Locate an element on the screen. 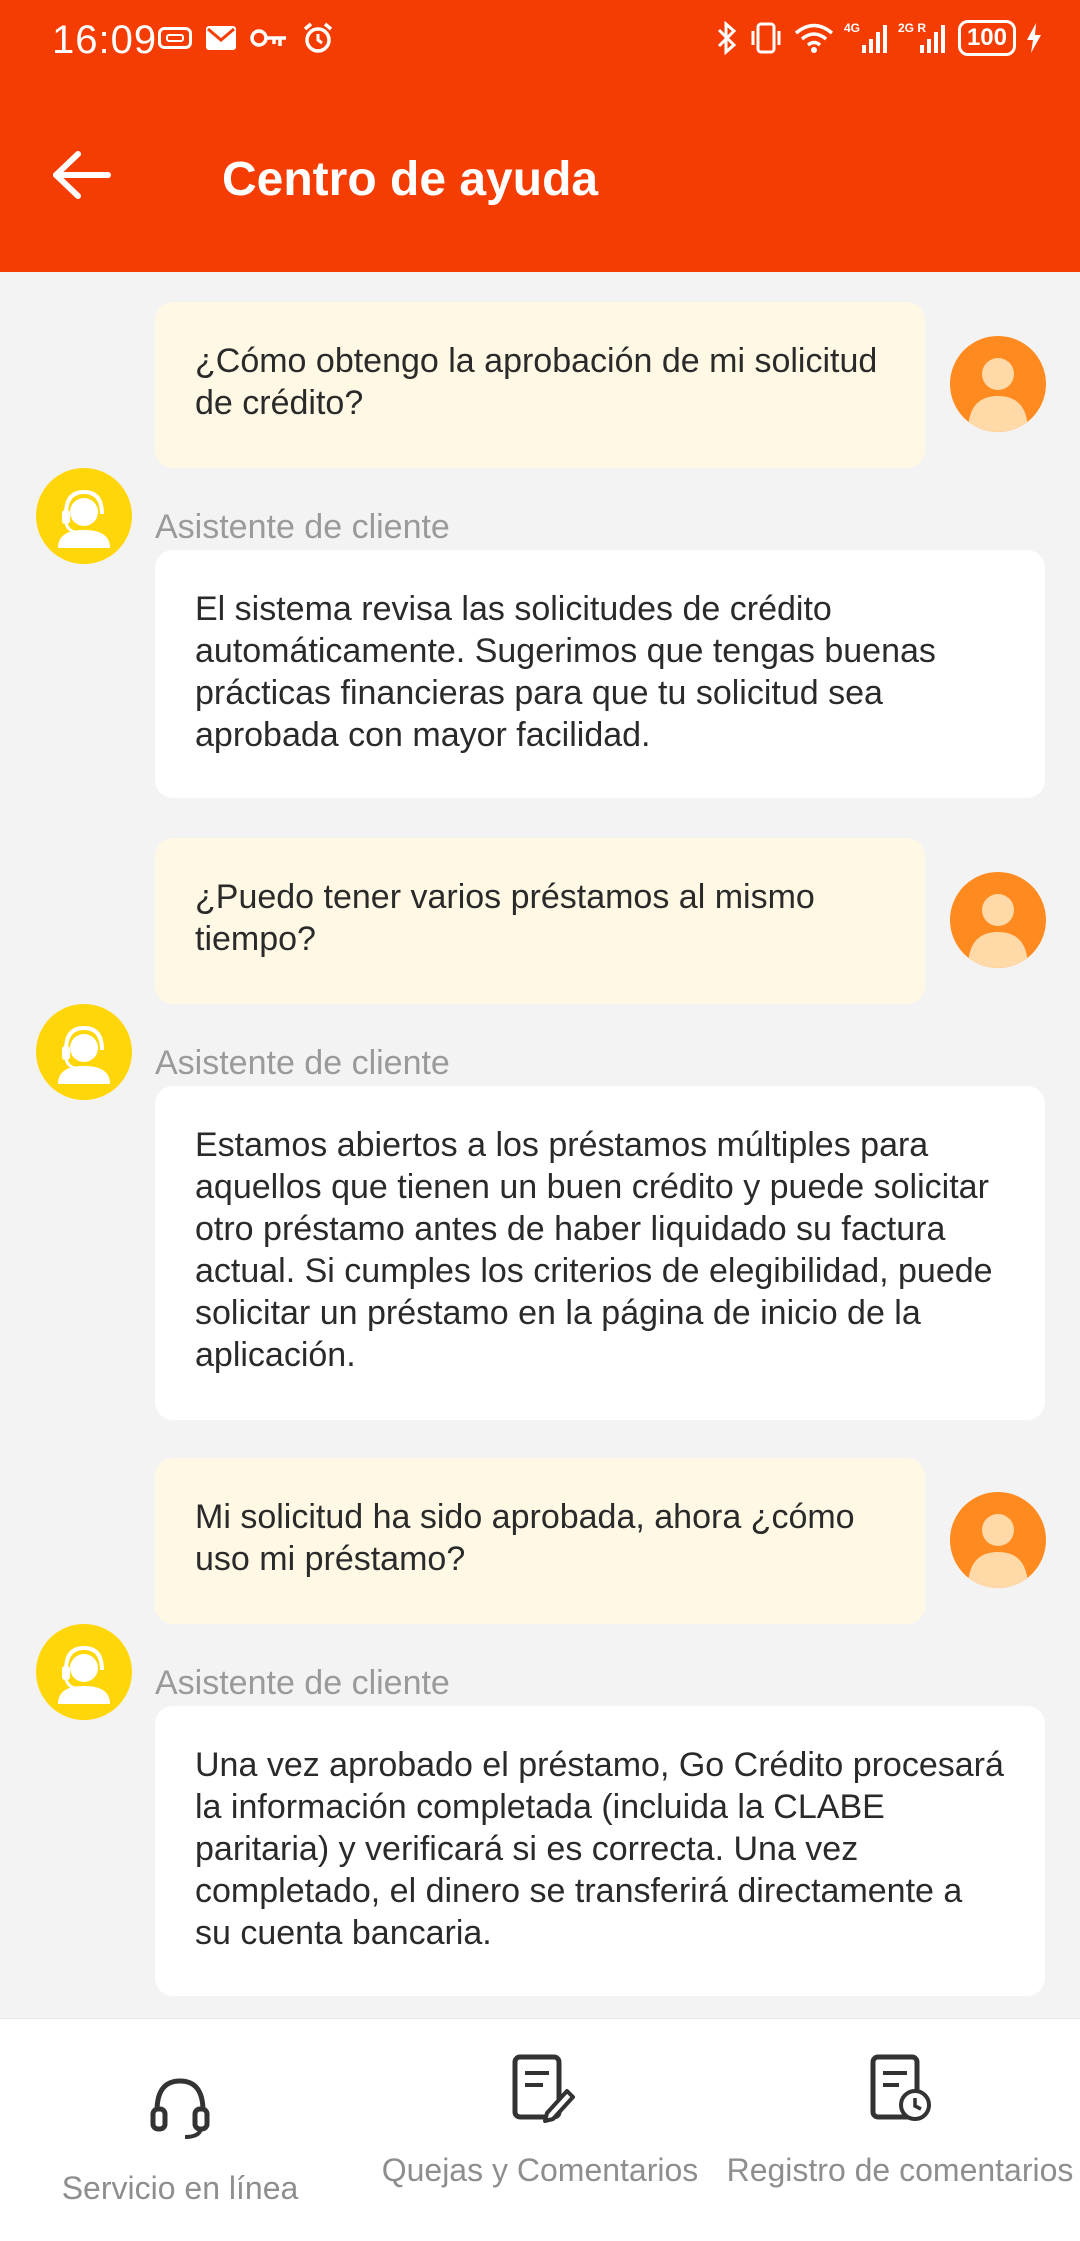 This screenshot has width=1080, height=2241. feedback-edit-icon is located at coordinates (543, 2088).